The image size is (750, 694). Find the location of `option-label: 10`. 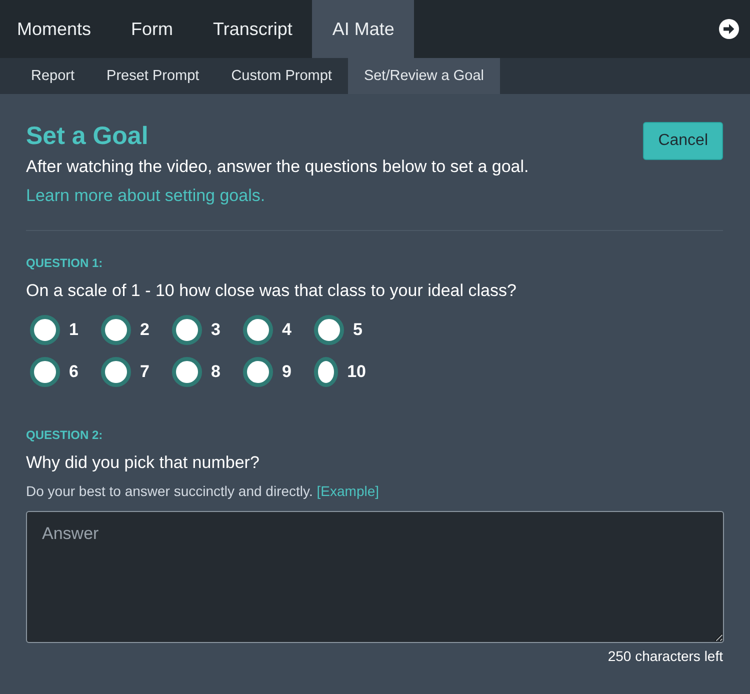

option-label: 10 is located at coordinates (356, 372).